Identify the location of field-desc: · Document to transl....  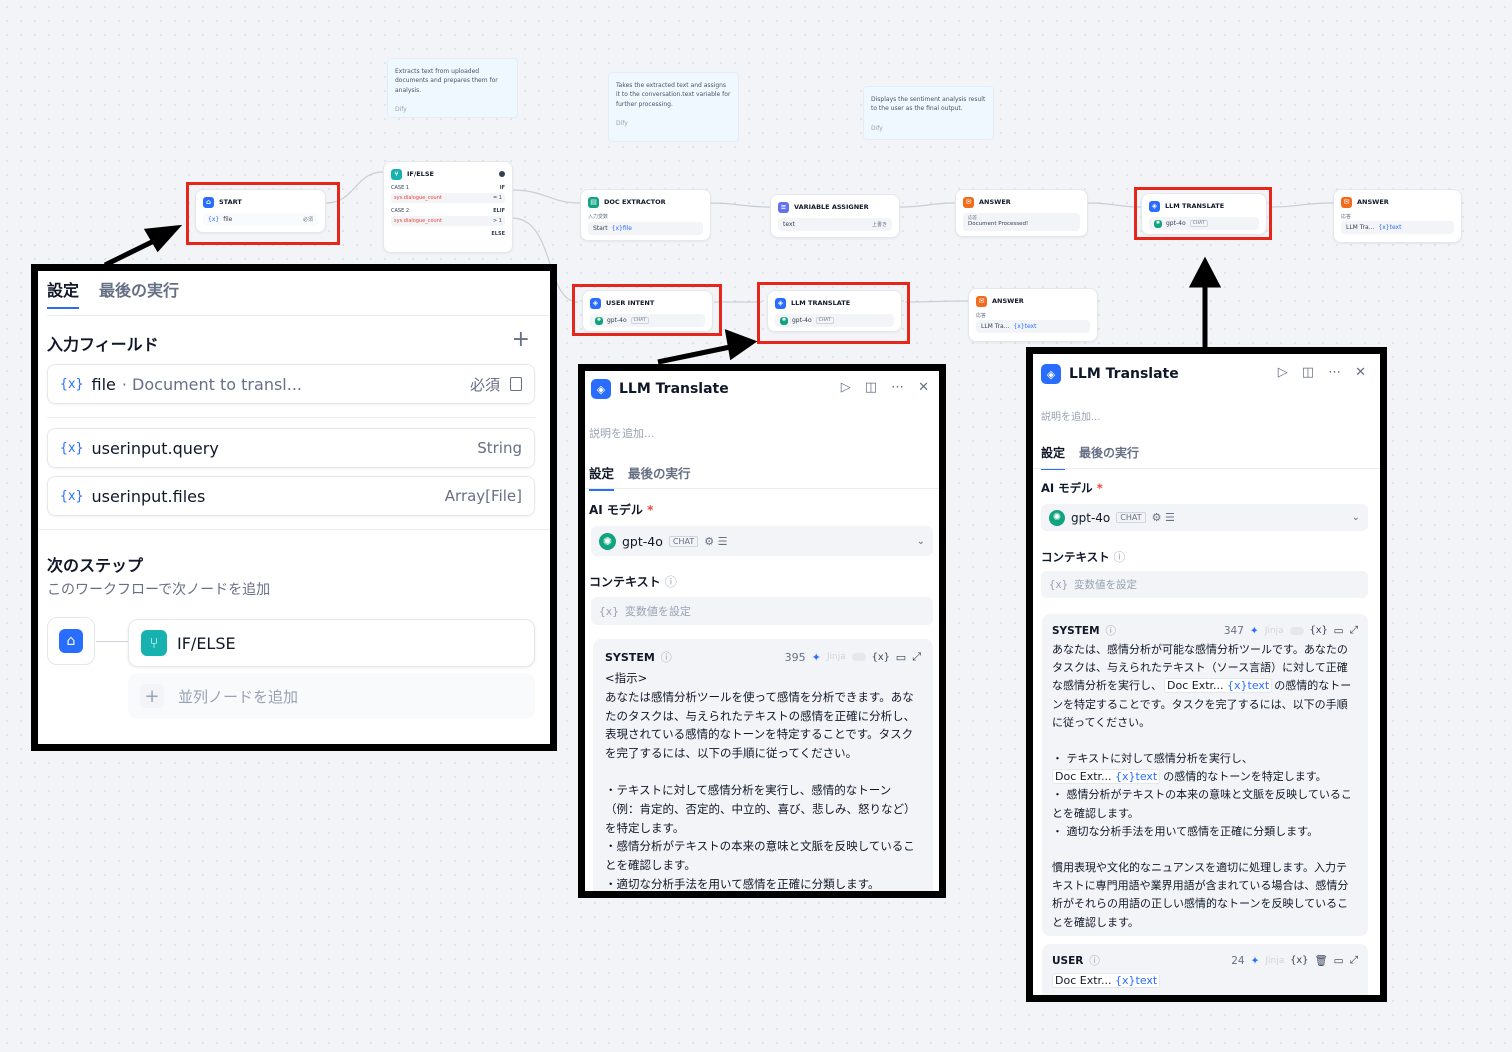
(211, 384).